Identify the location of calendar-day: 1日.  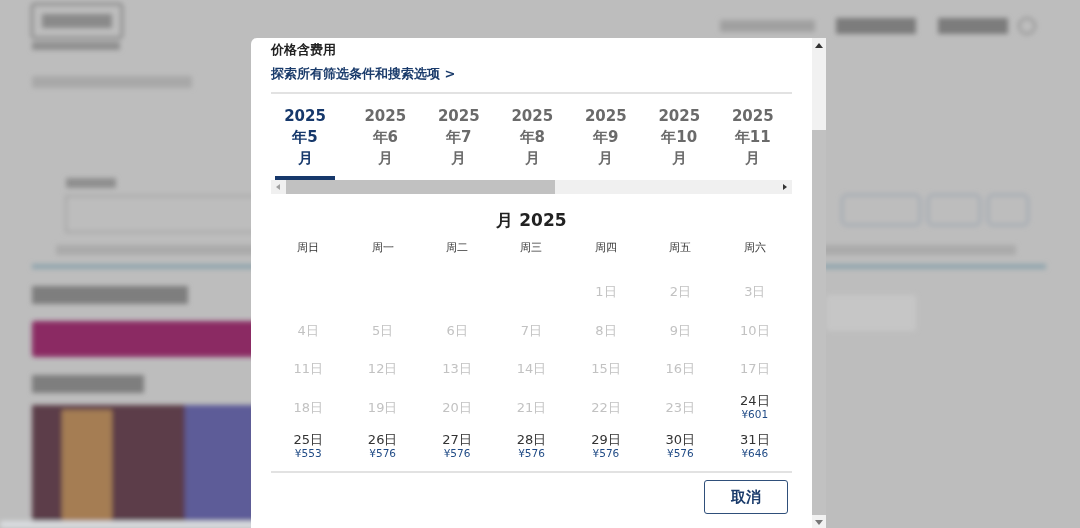
(606, 292).